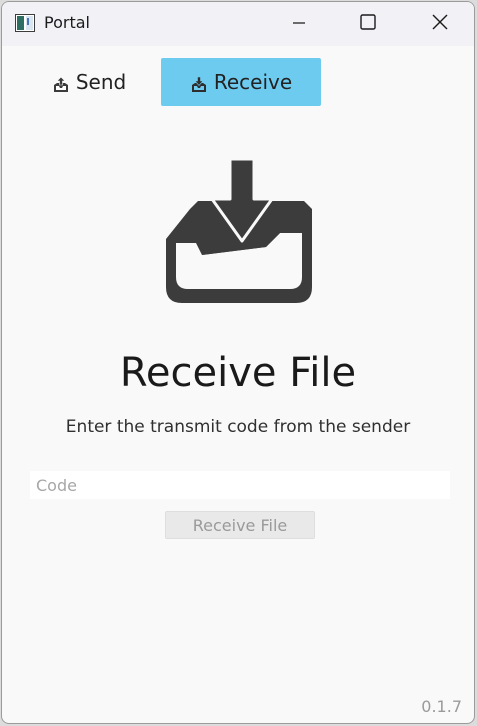 The height and width of the screenshot is (726, 477). I want to click on receive-file-button-label: Receive File, so click(240, 525).